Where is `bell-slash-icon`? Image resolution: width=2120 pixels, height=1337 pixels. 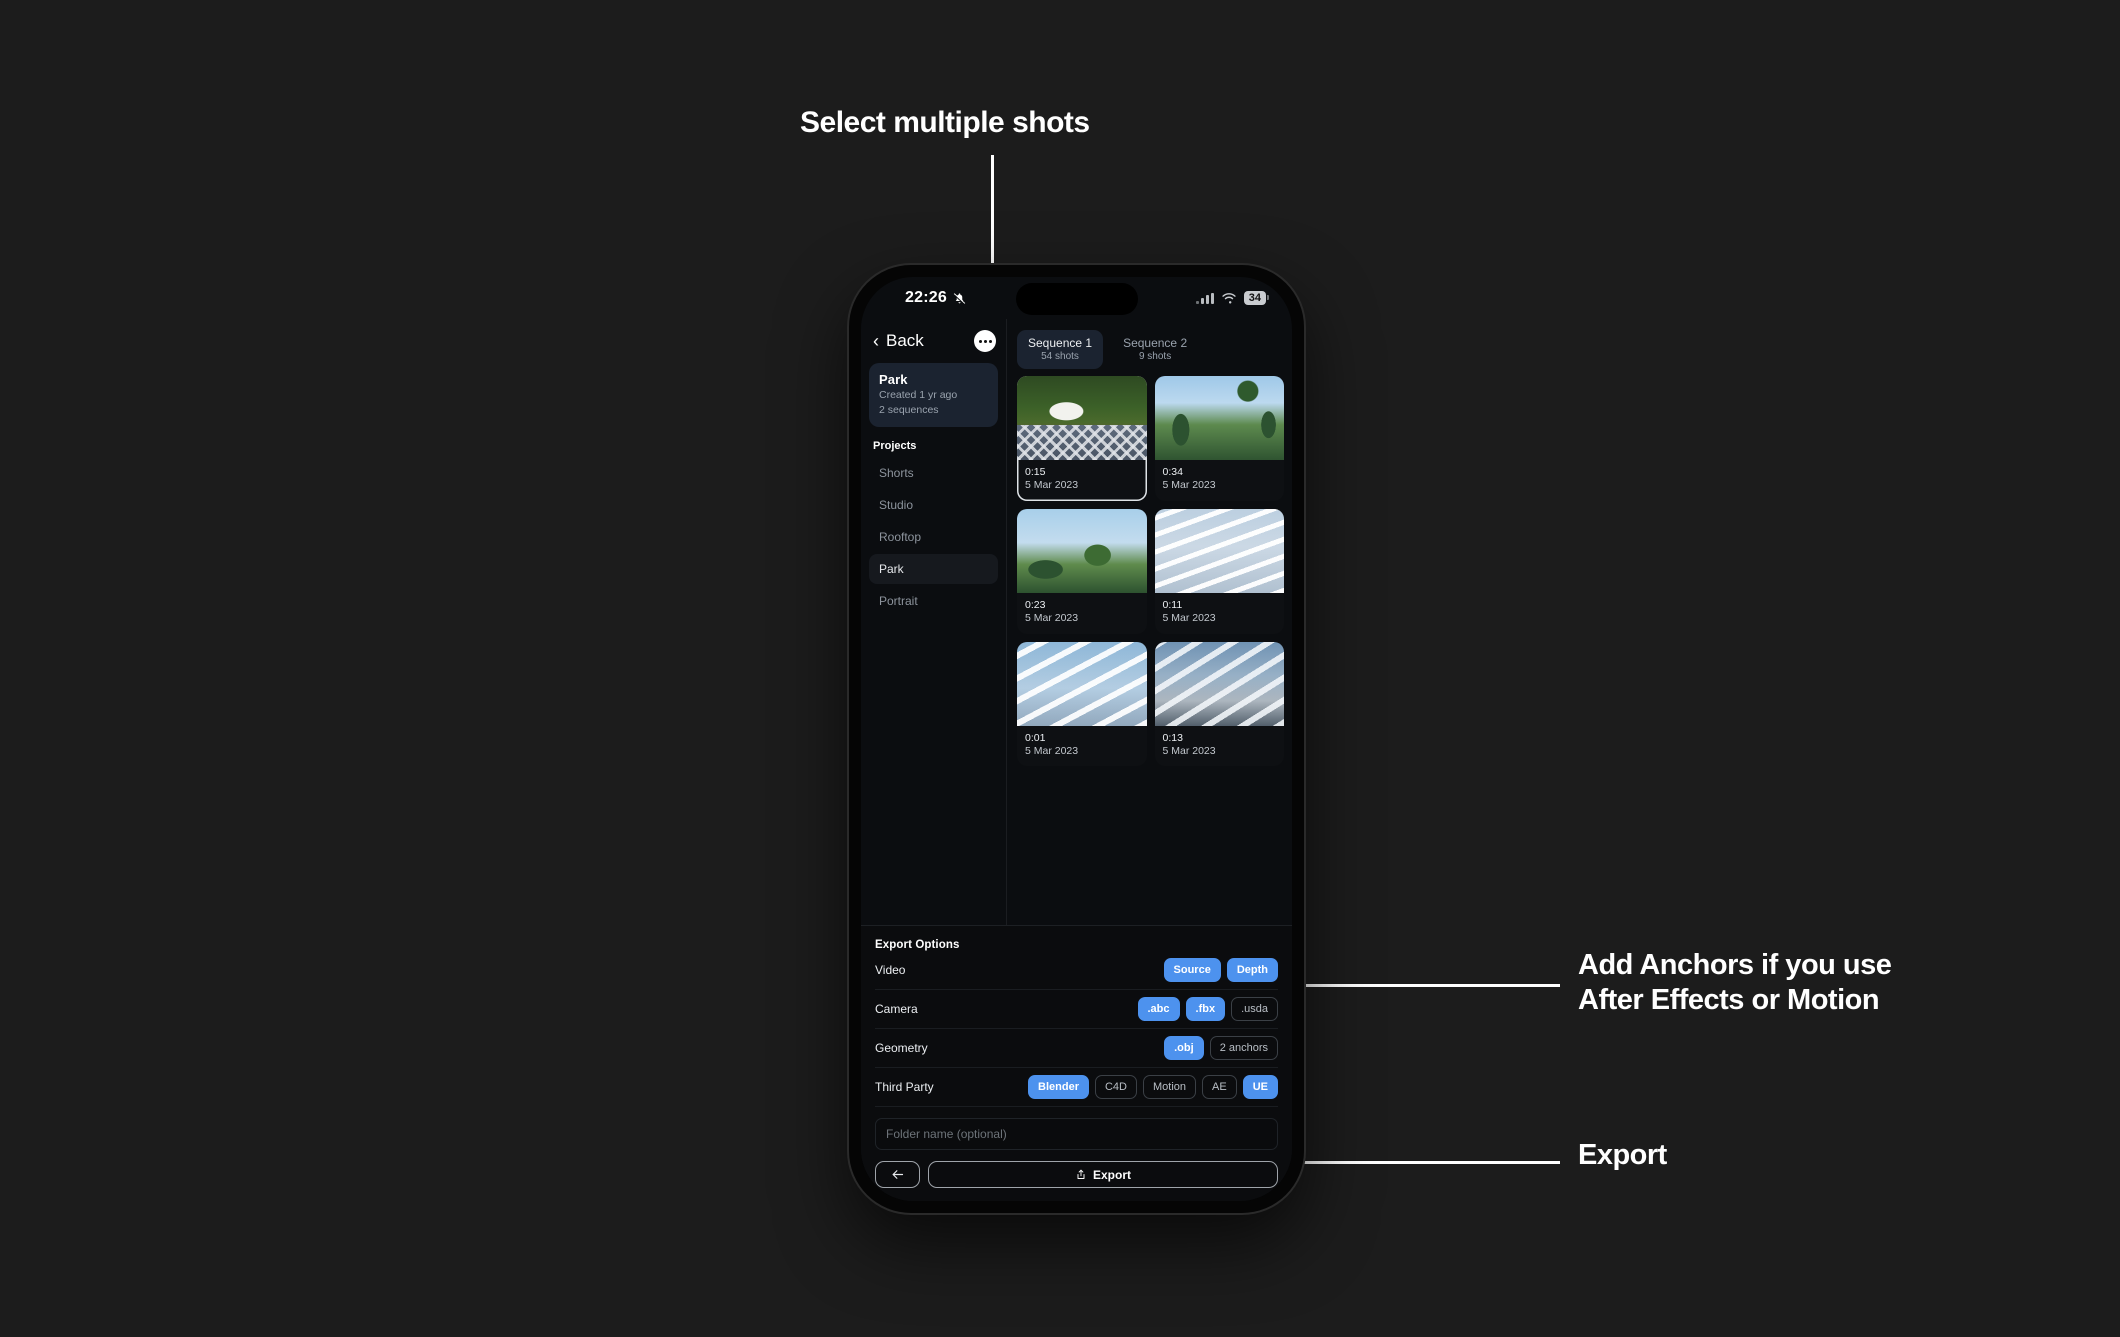
bell-slash-icon is located at coordinates (959, 298).